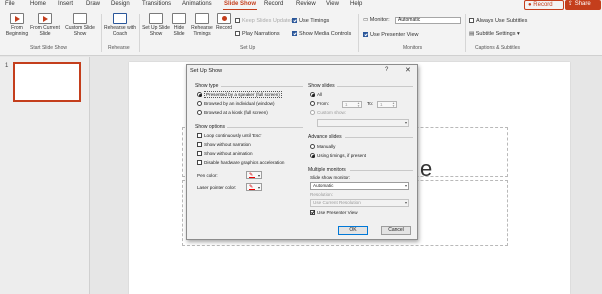 Image resolution: width=602 pixels, height=294 pixels. I want to click on browsed-at-kiosk-radio: Browsed at a kiosk (full screen), so click(232, 113).